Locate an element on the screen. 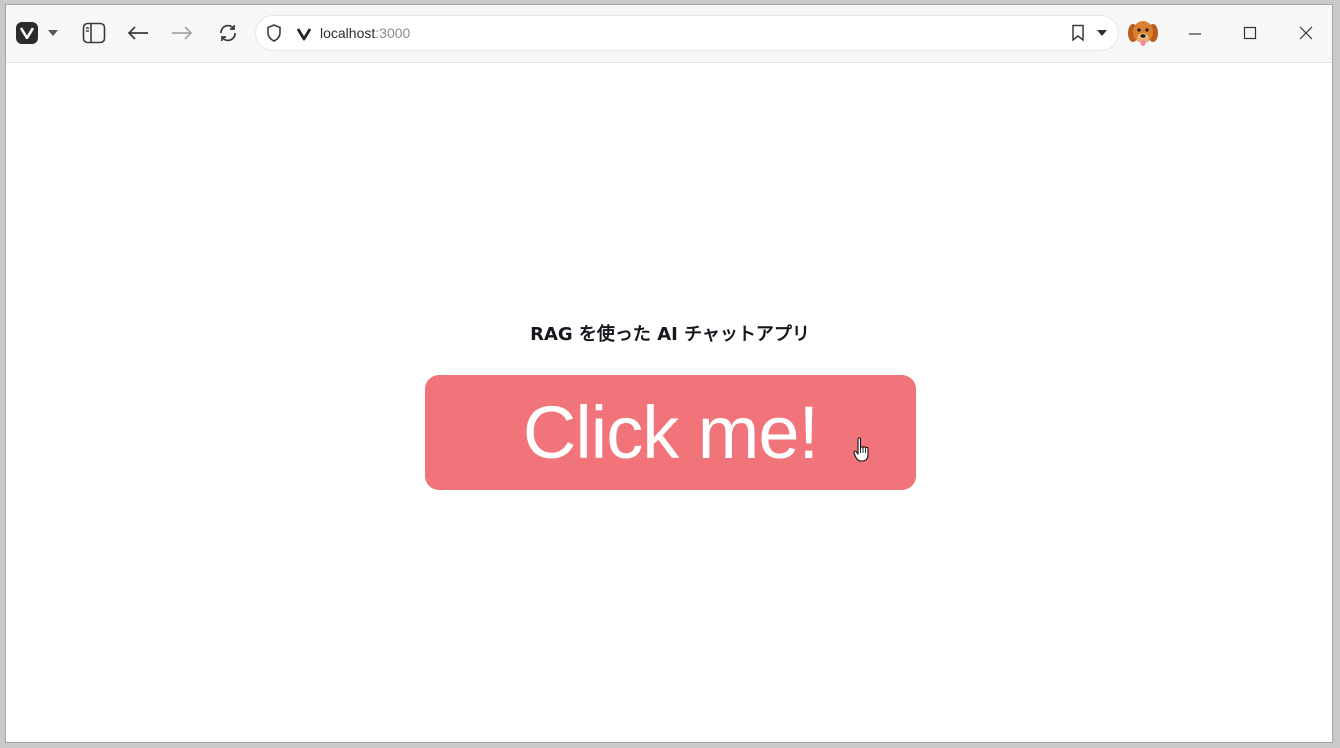 The width and height of the screenshot is (1340, 748). arrow-left-icon is located at coordinates (138, 33).